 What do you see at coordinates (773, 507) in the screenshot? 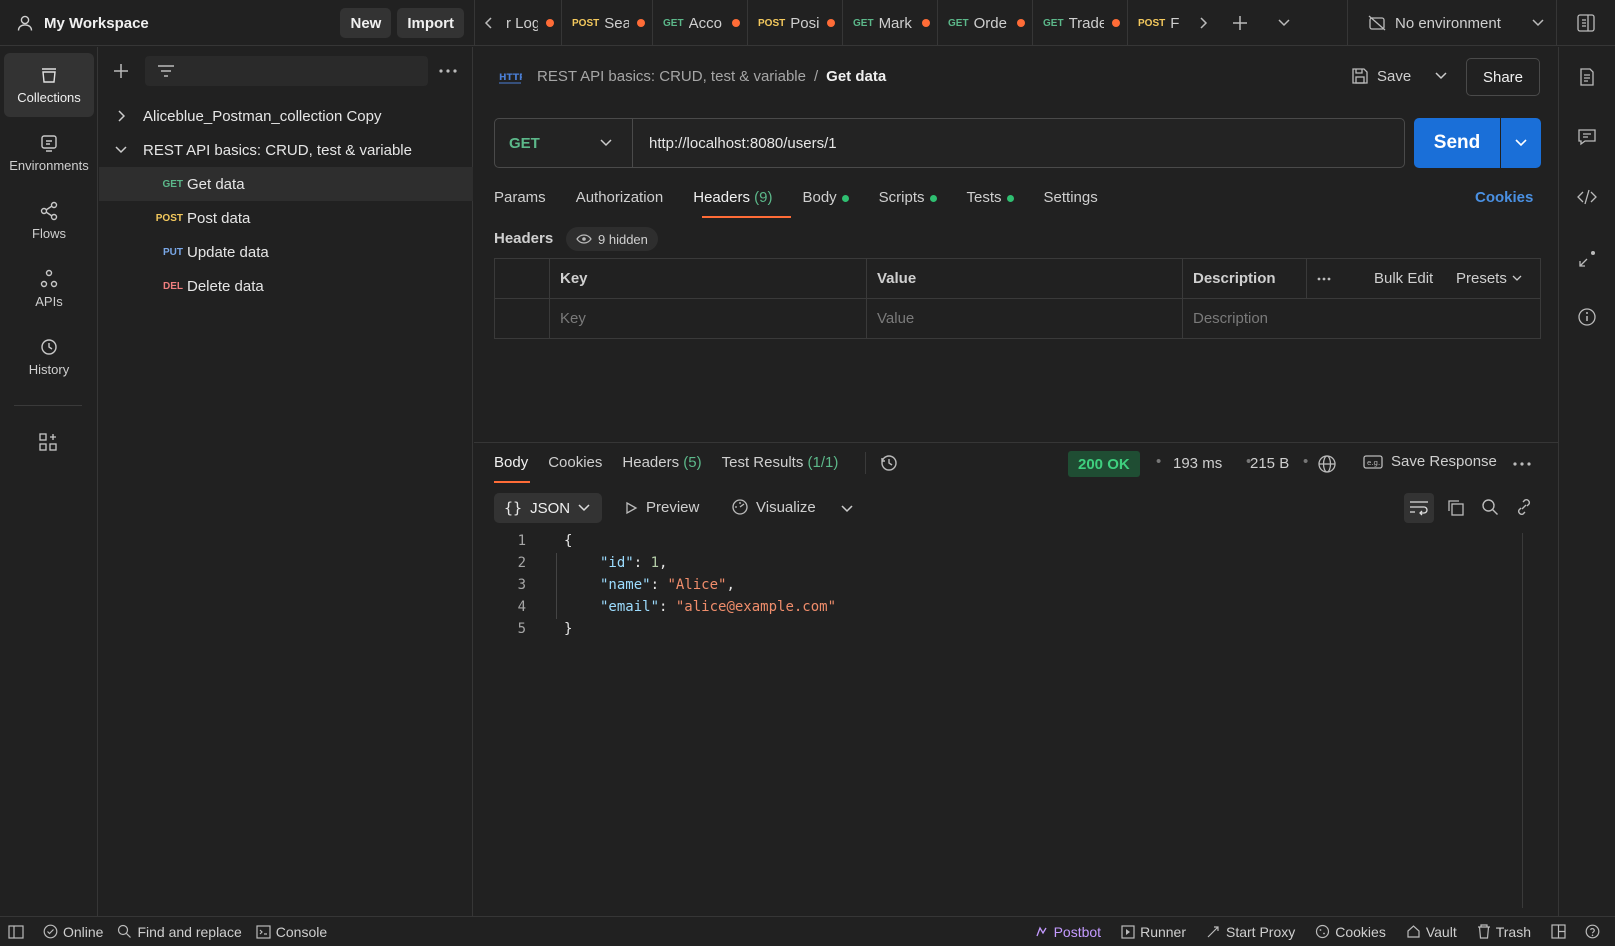
I see `visualize-button: Visualize` at bounding box center [773, 507].